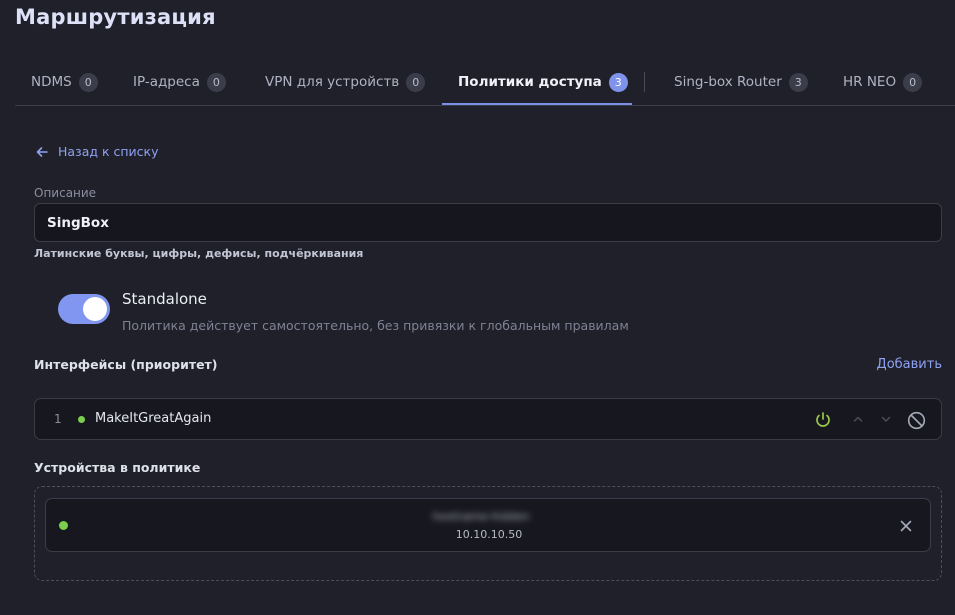 The width and height of the screenshot is (955, 615). I want to click on tab-access-policies: Политики доступа 3, so click(543, 82).